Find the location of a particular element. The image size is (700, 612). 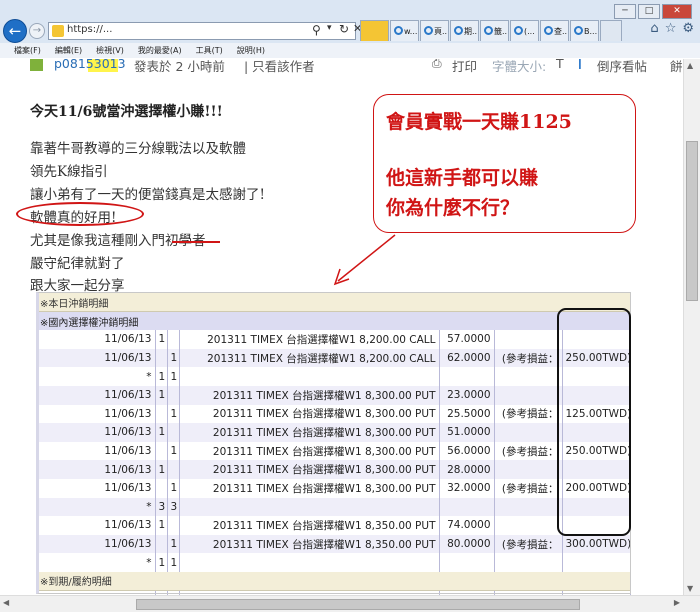

cell-price: 32.0000 is located at coordinates (467, 488).